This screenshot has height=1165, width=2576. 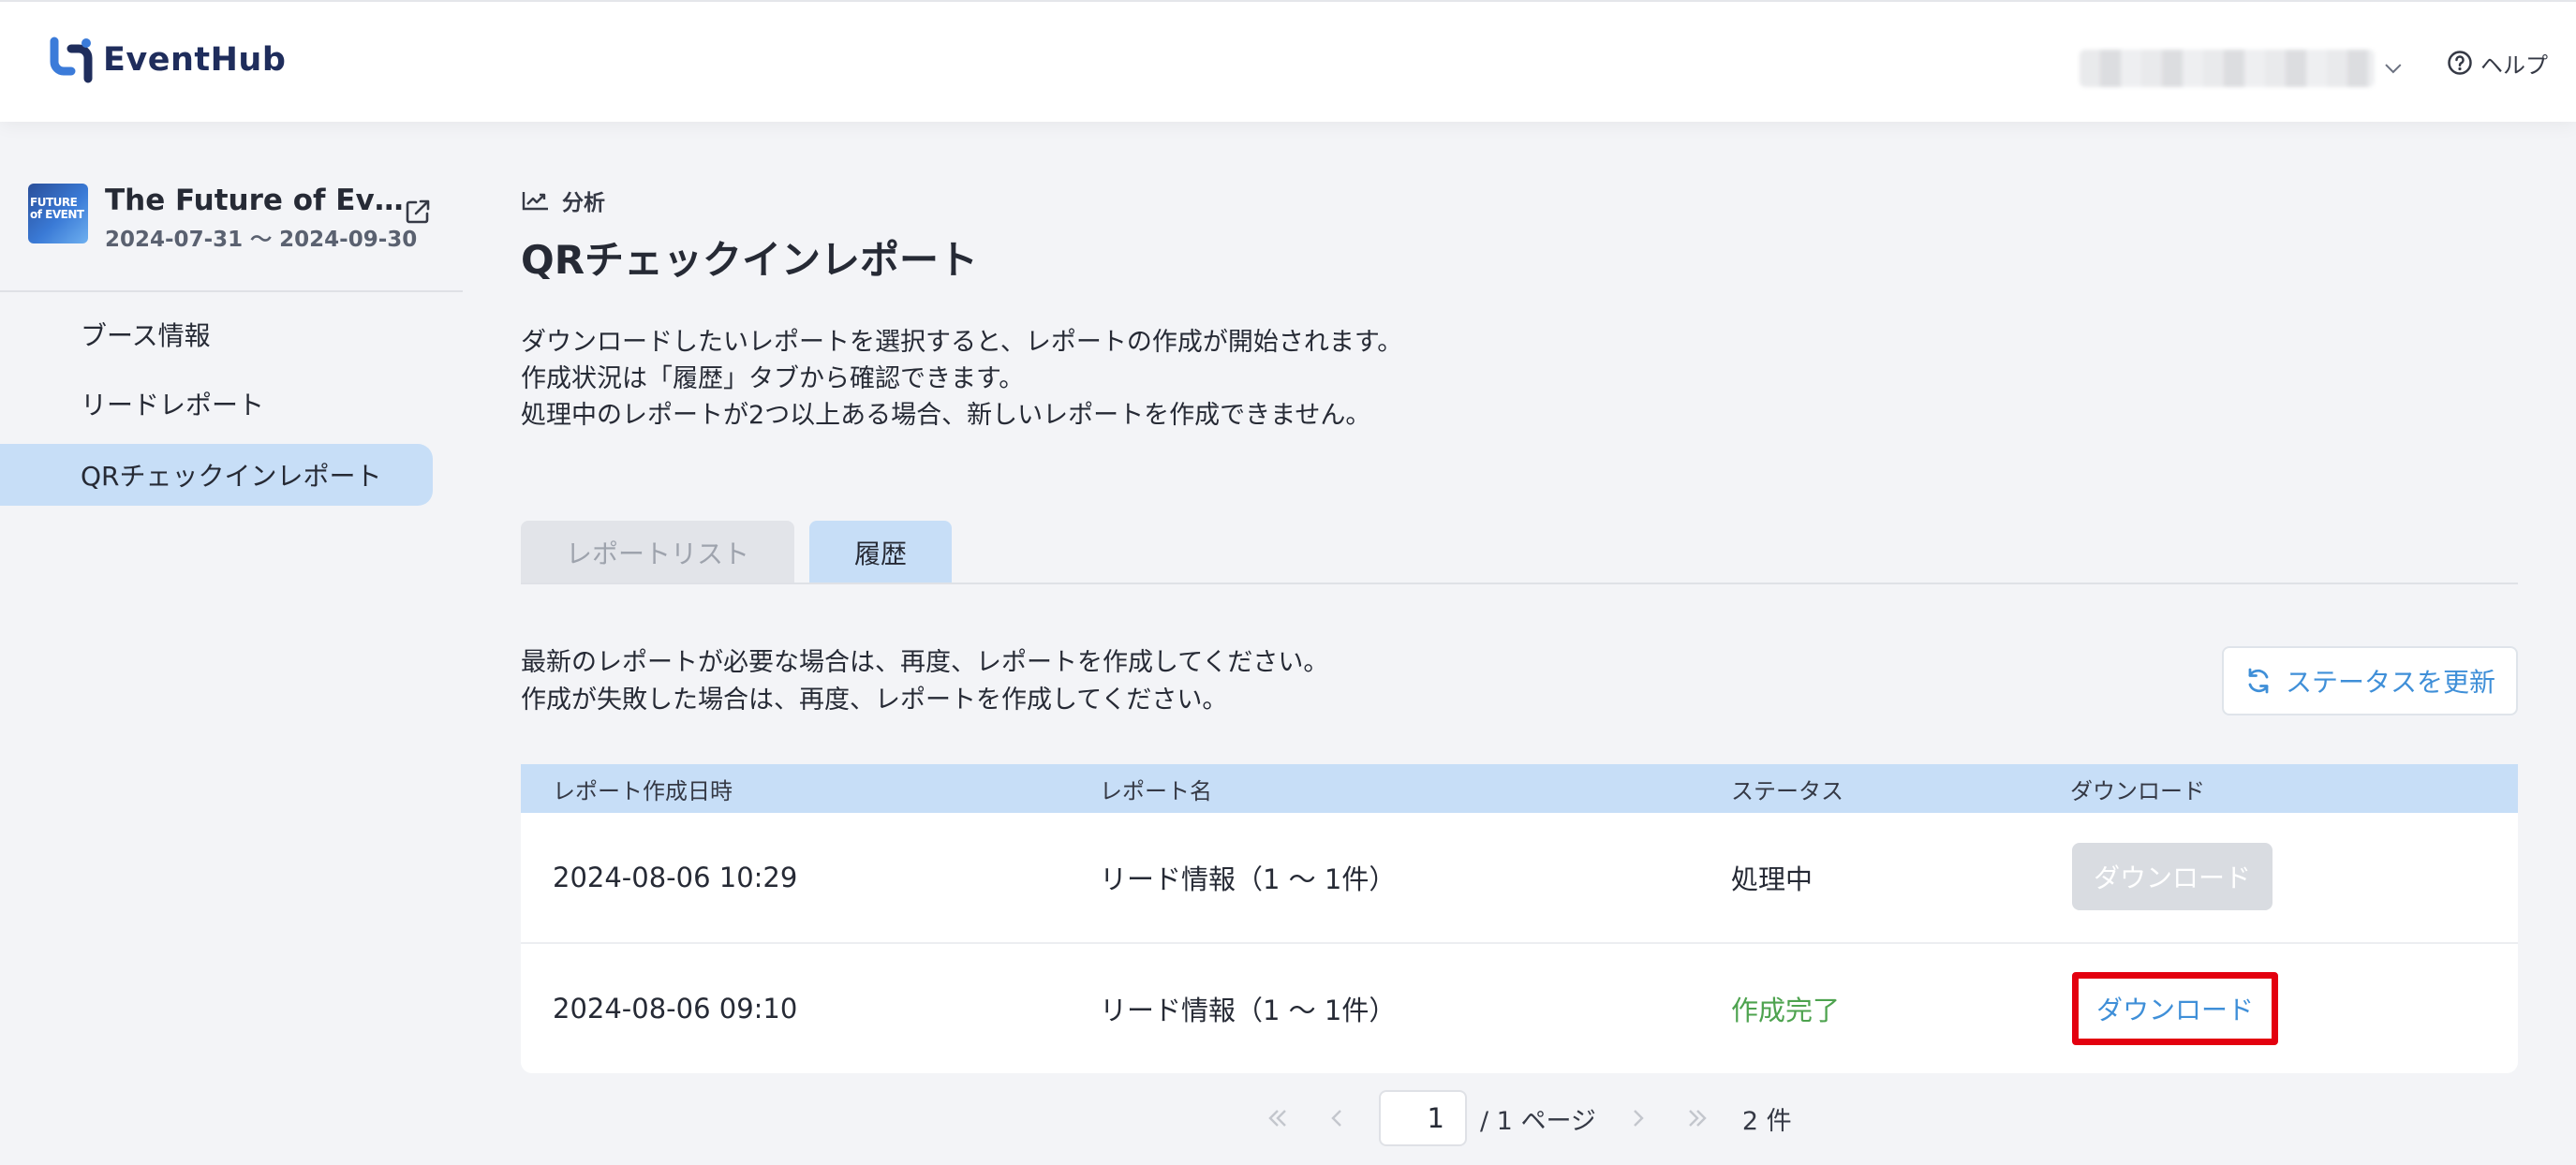 I want to click on external-link-icon, so click(x=418, y=212).